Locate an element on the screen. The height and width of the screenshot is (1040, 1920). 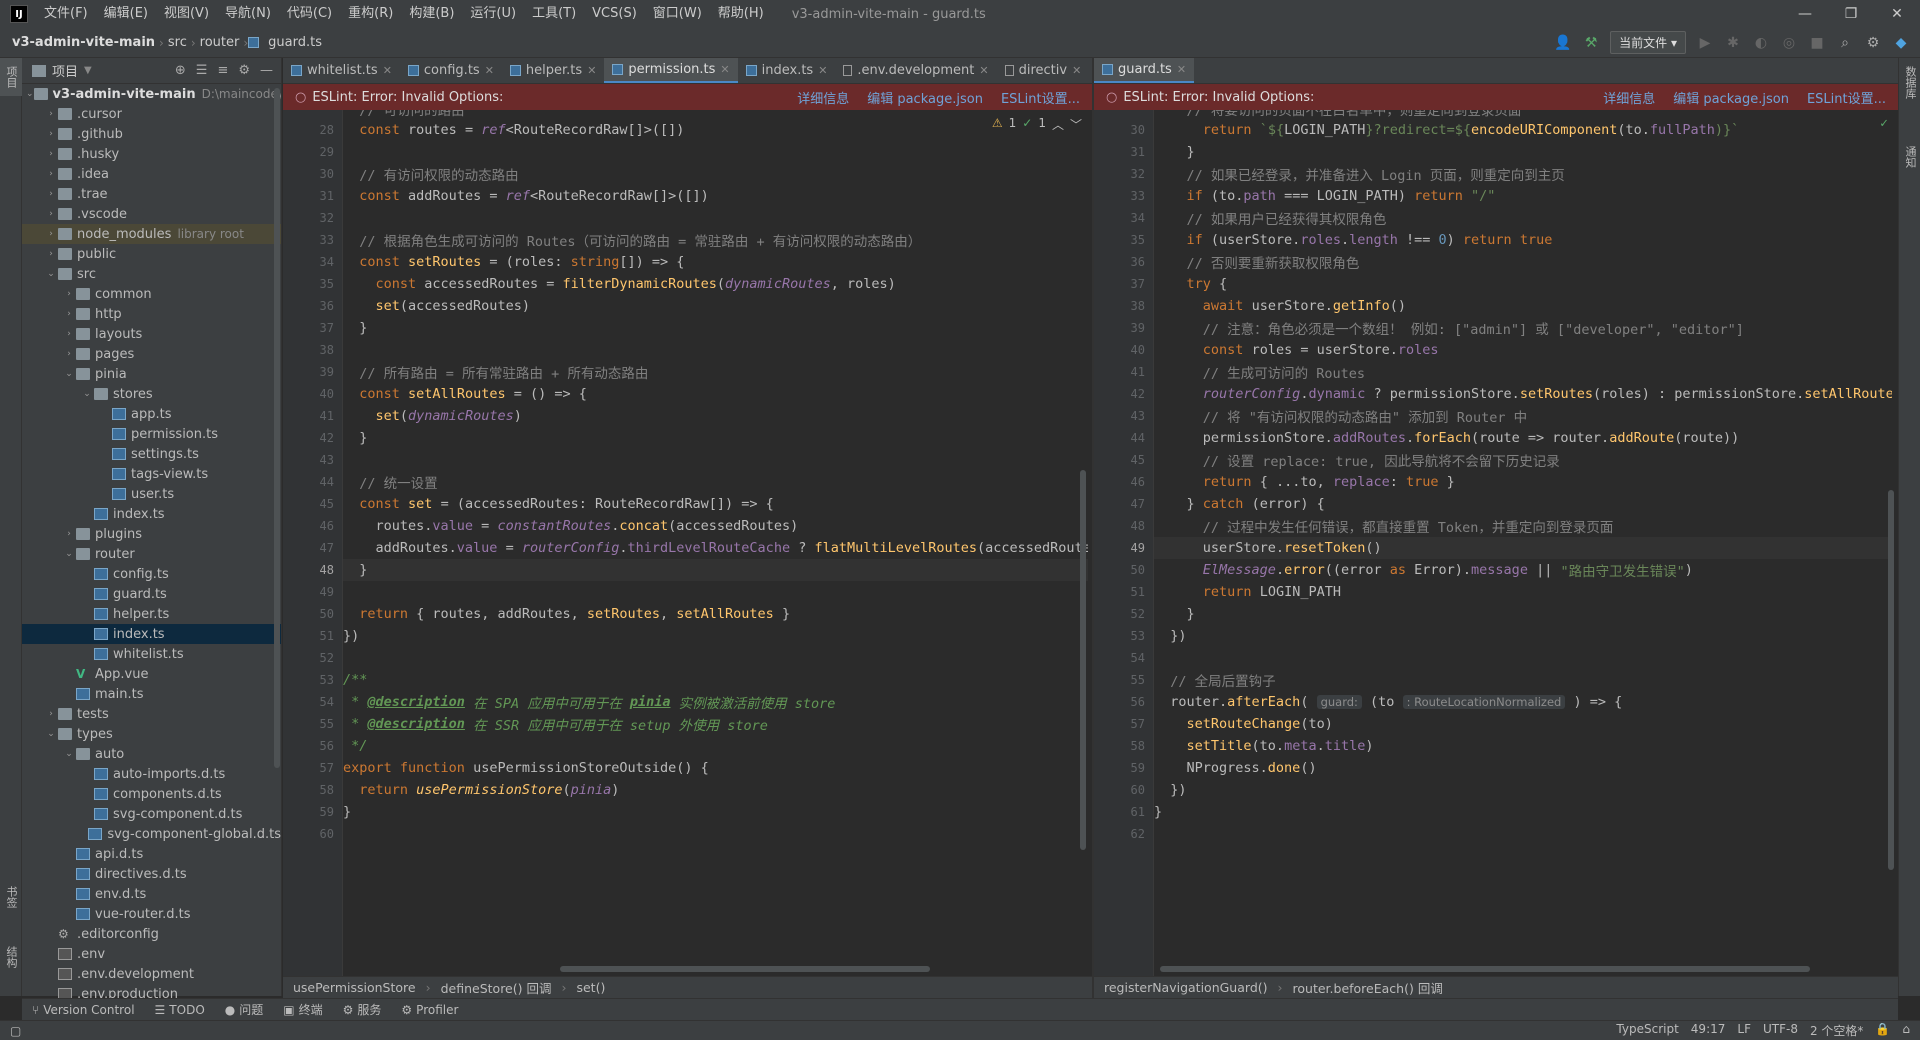
menu-item: 重构(R) is located at coordinates (370, 14).